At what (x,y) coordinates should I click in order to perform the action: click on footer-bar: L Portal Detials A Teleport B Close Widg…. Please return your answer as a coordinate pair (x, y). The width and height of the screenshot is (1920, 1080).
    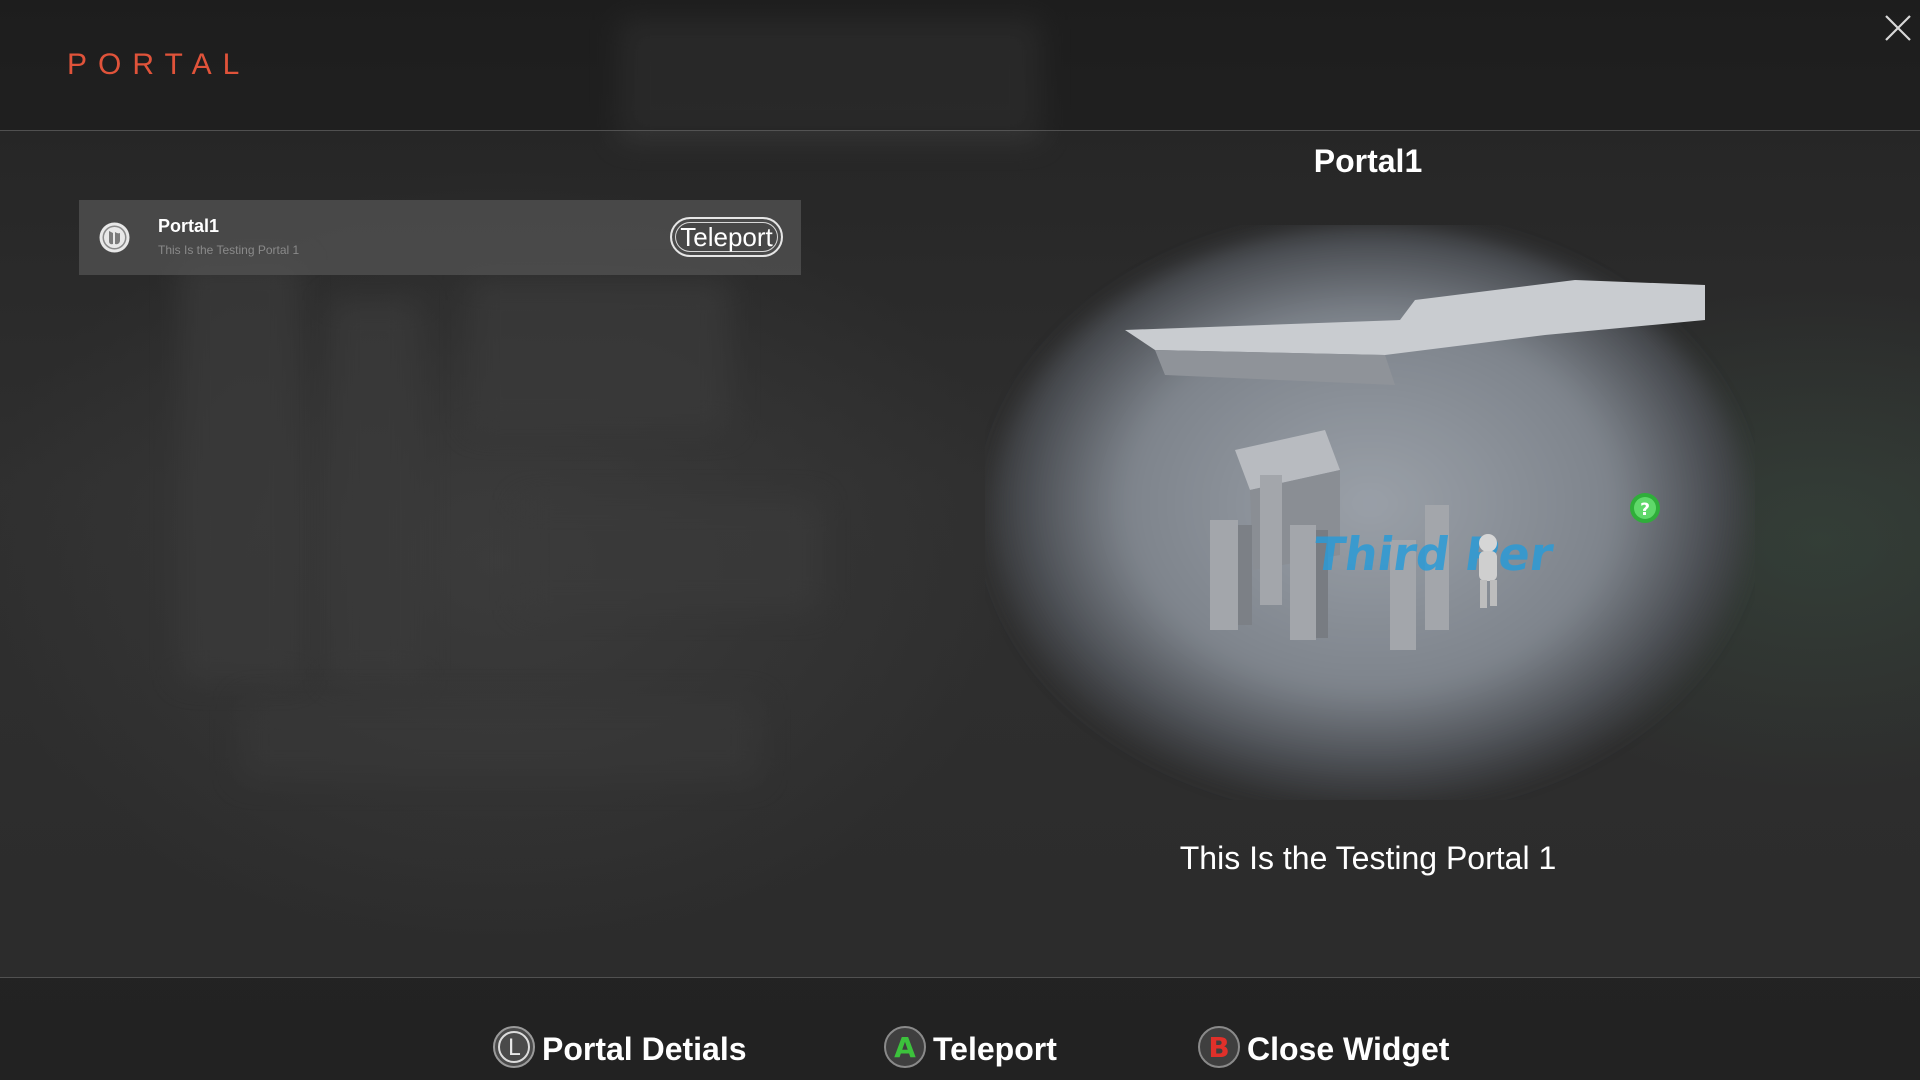
    Looking at the image, I should click on (960, 1028).